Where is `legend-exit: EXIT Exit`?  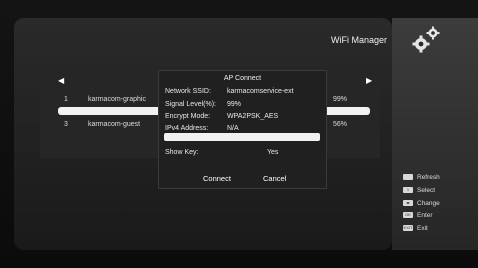
legend-exit: EXIT Exit is located at coordinates (415, 228).